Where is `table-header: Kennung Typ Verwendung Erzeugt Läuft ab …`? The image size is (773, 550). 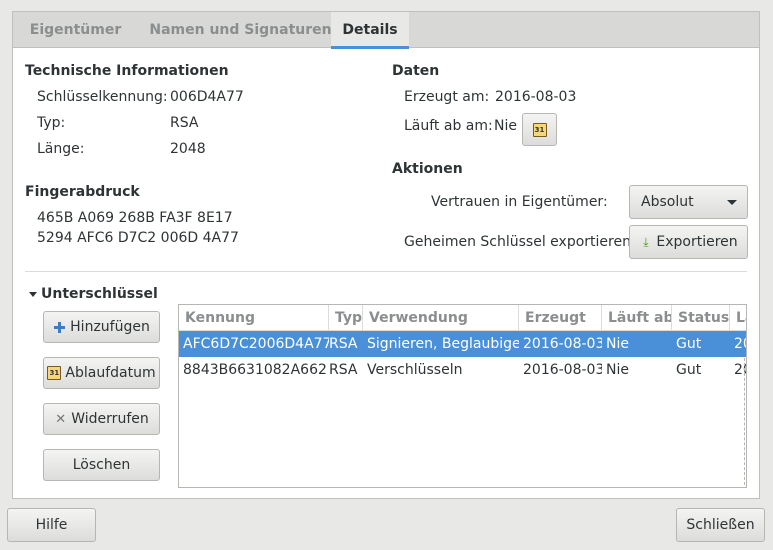
table-header: Kennung Typ Verwendung Erzeugt Läuft ab … is located at coordinates (462, 318).